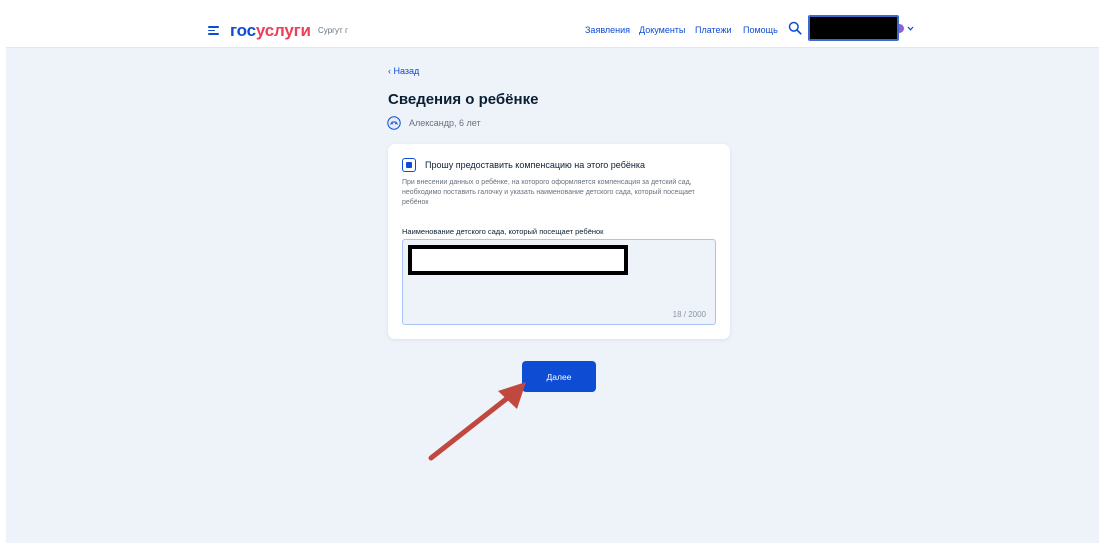 The width and height of the screenshot is (1103, 543). What do you see at coordinates (243, 30) in the screenshot?
I see `logo-part-gos: гос` at bounding box center [243, 30].